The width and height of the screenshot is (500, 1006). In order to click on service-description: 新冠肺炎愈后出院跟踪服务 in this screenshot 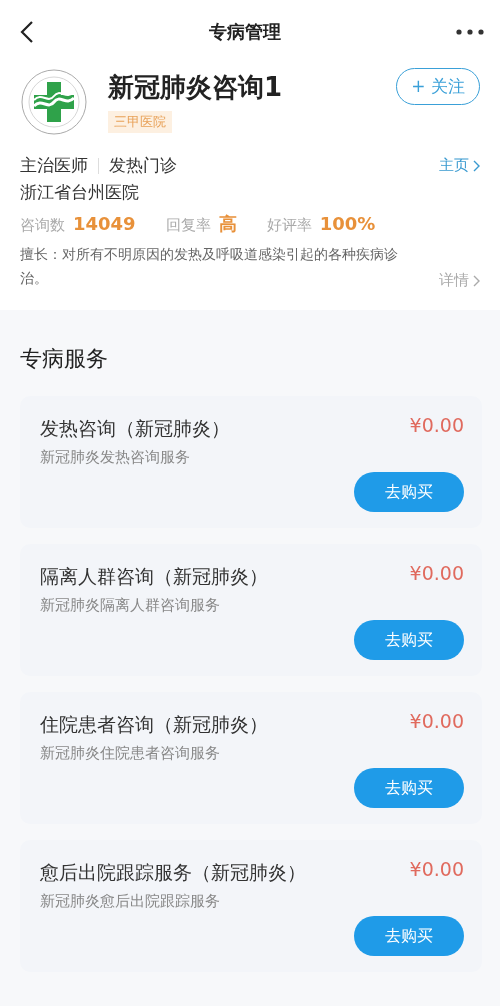, I will do `click(130, 901)`.